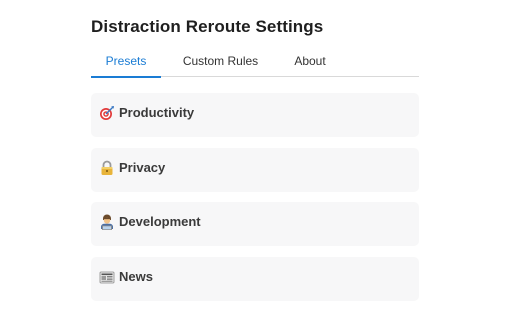 This screenshot has width=512, height=320. What do you see at coordinates (160, 221) in the screenshot?
I see `preset-label: Development` at bounding box center [160, 221].